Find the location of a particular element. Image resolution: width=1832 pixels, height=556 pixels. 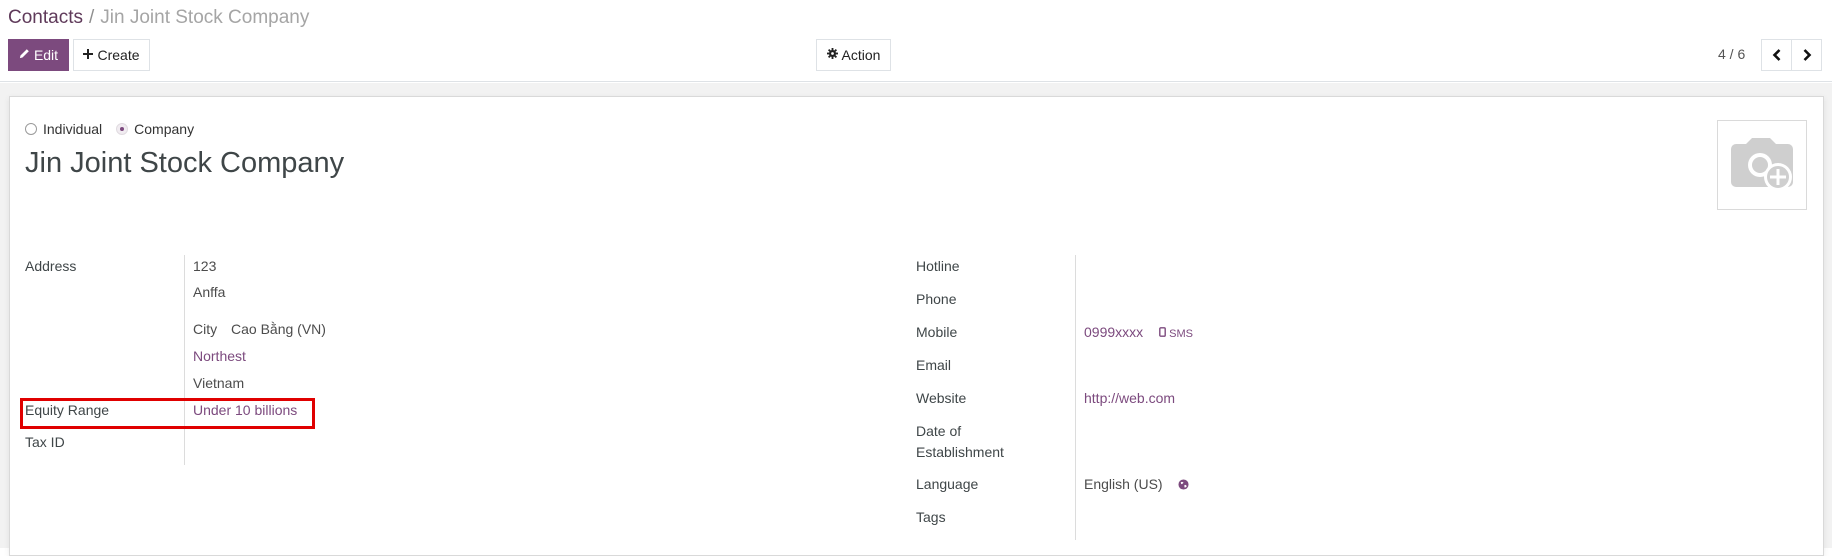

date-of-establishment-label-line1: Date of is located at coordinates (939, 431).